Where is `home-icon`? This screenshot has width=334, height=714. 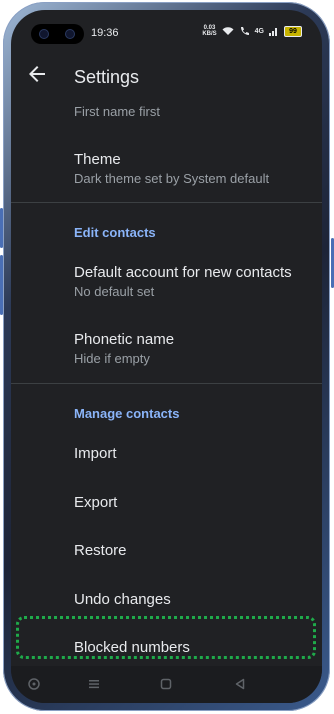 home-icon is located at coordinates (166, 684).